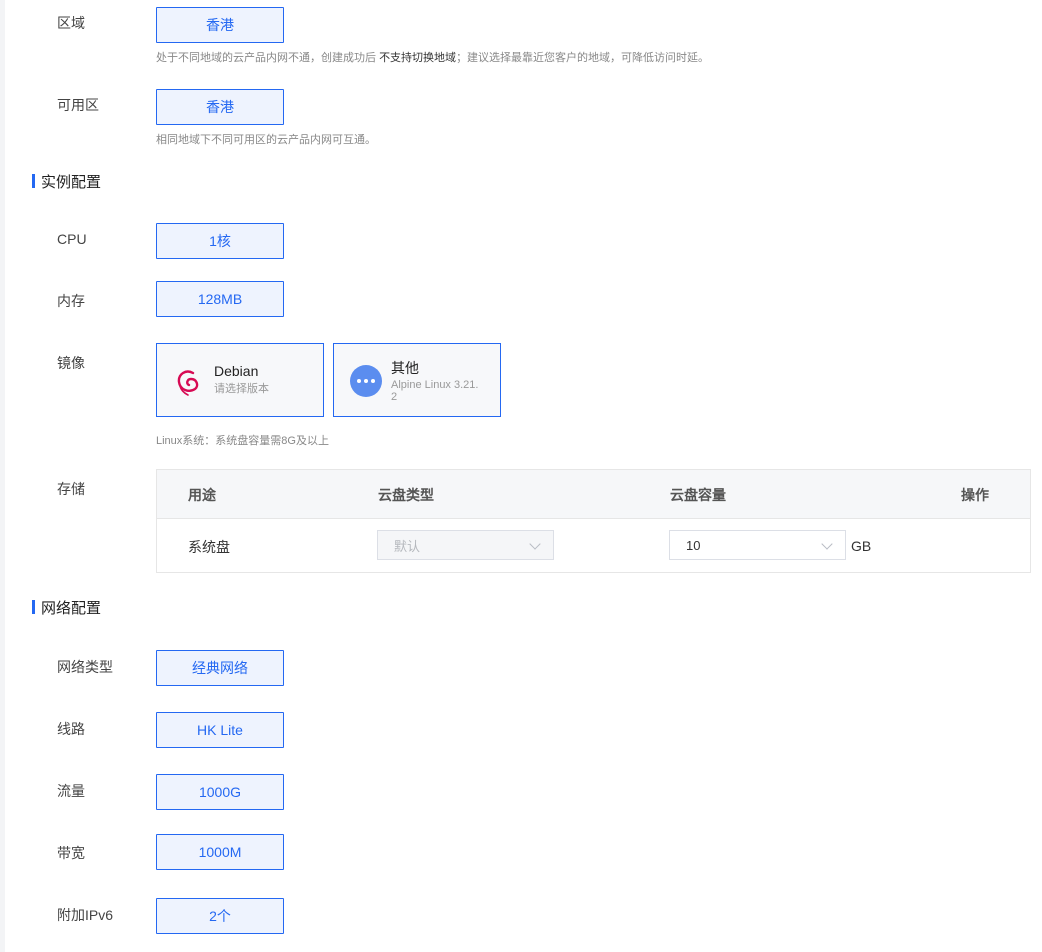 Image resolution: width=1042 pixels, height=952 pixels. Describe the element at coordinates (405, 368) in the screenshot. I see `image-name-other: 其他` at that location.